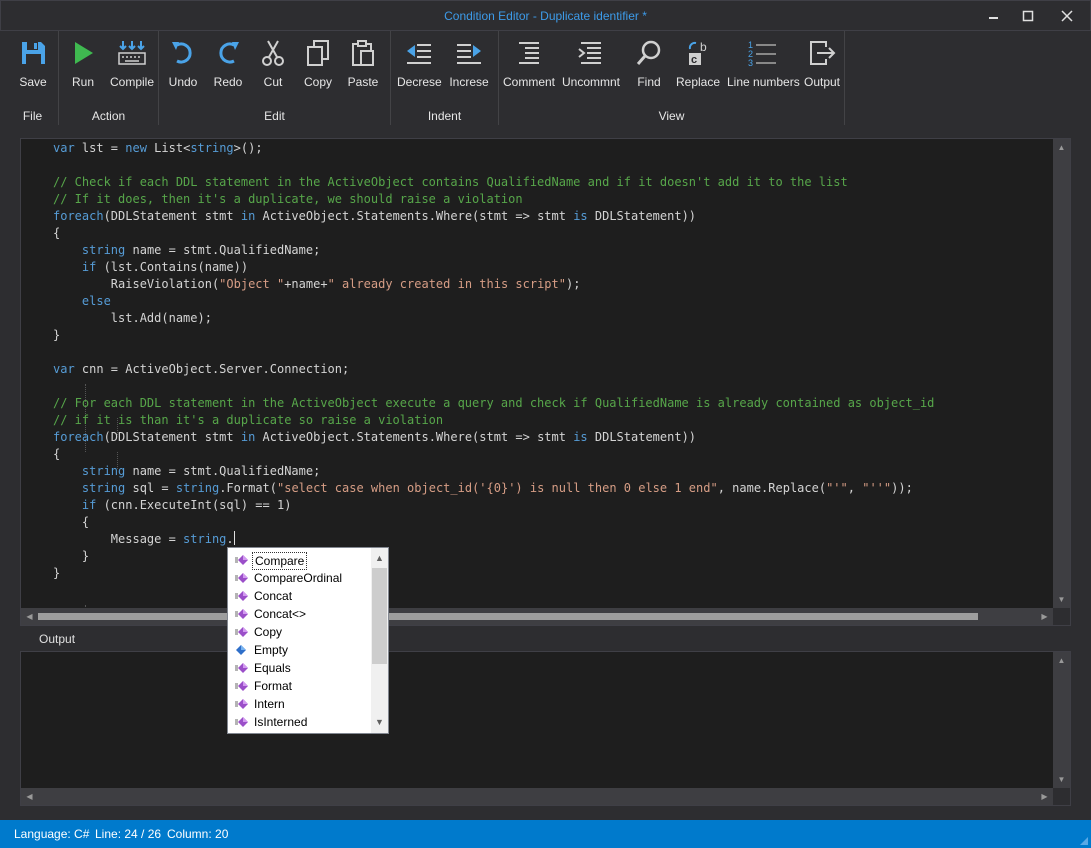 Image resolution: width=1091 pixels, height=848 pixels. I want to click on ribbon-group-indent: Decrese Increse Indent, so click(445, 78).